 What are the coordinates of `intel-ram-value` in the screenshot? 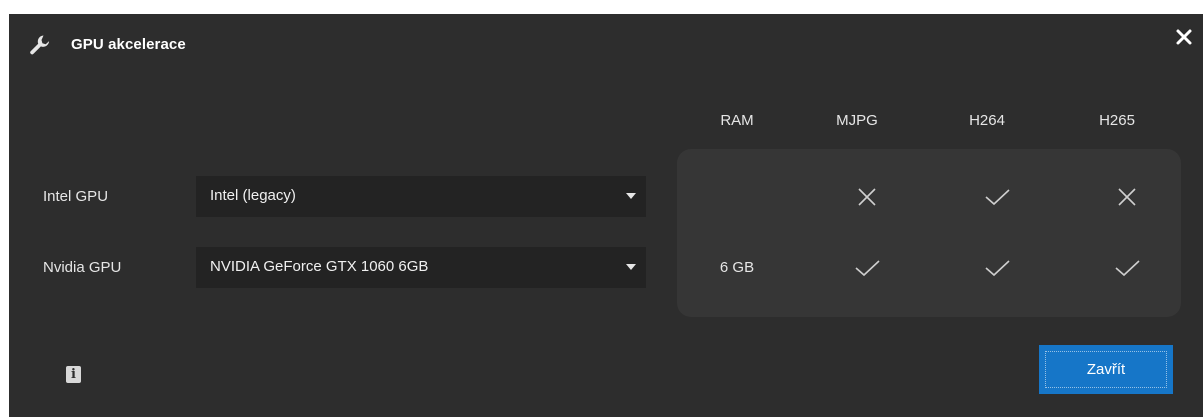 It's located at (737, 197).